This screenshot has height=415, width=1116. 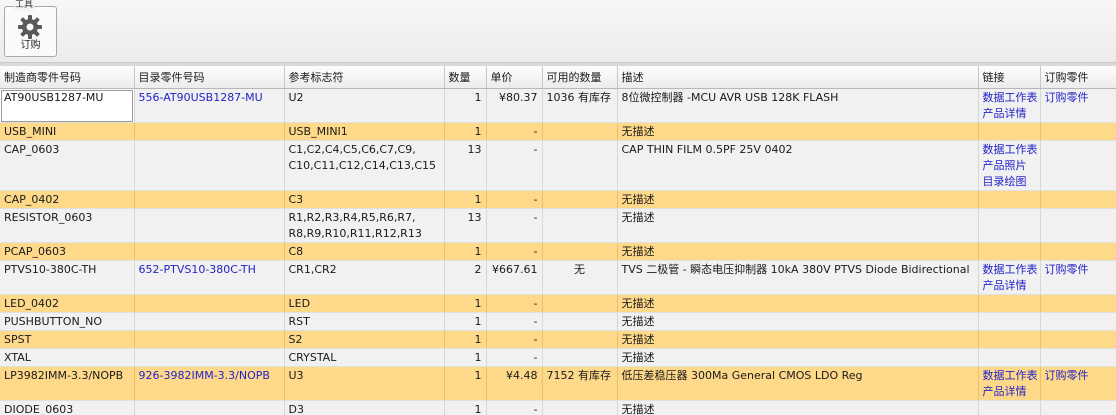 What do you see at coordinates (364, 339) in the screenshot?
I see `cell-ref-designator: S2` at bounding box center [364, 339].